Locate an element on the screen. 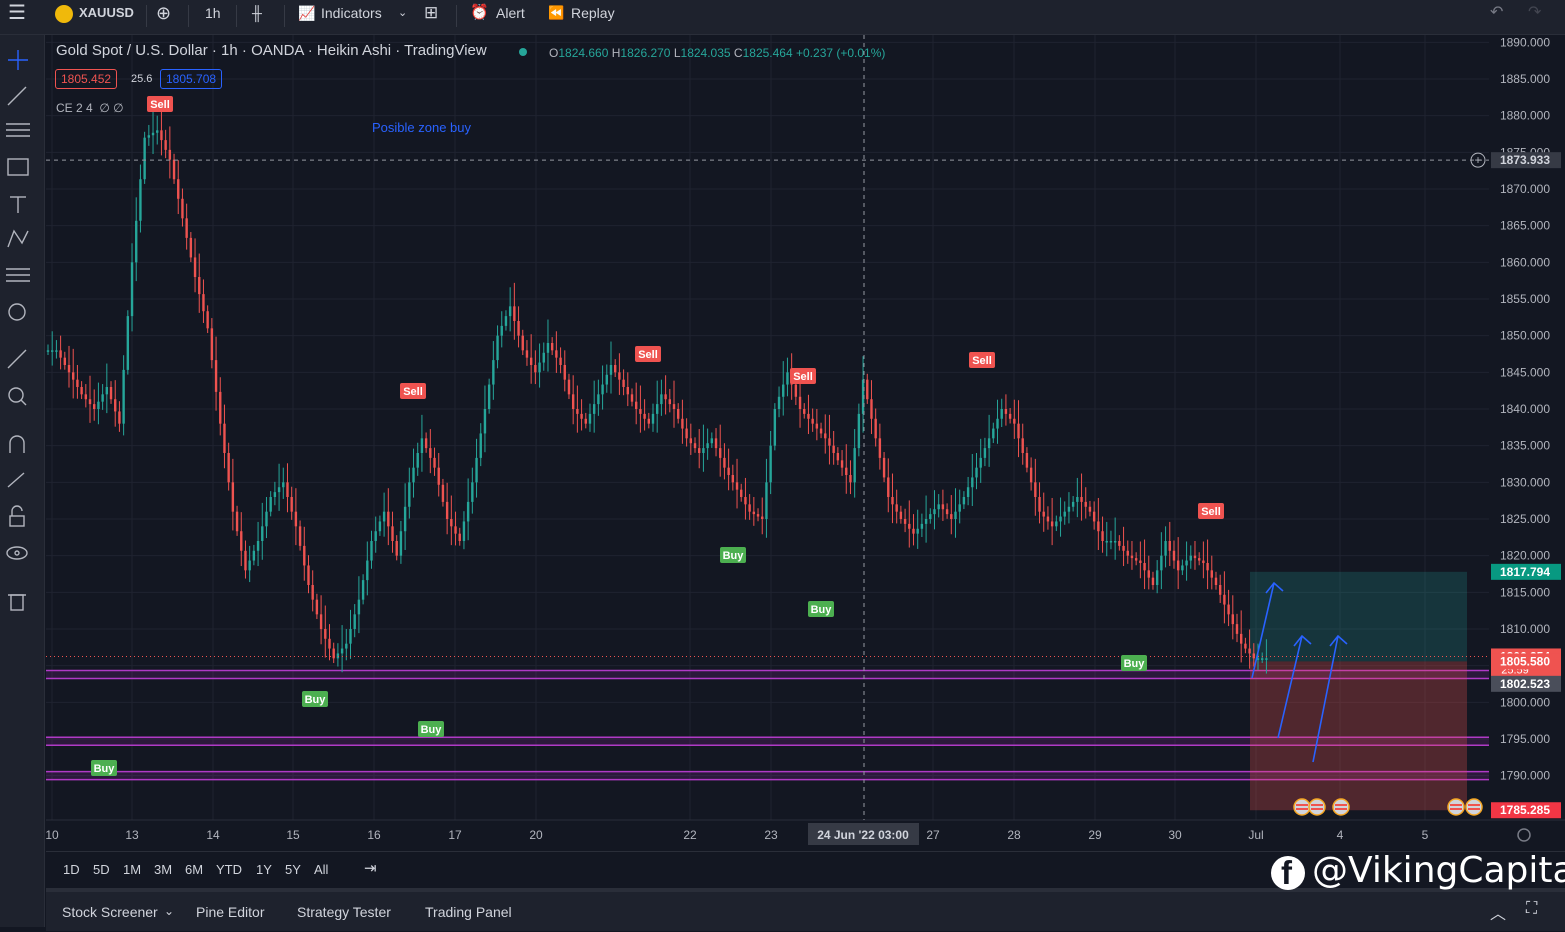 Image resolution: width=1565 pixels, height=932 pixels. replay-icon: ⏪ is located at coordinates (556, 17).